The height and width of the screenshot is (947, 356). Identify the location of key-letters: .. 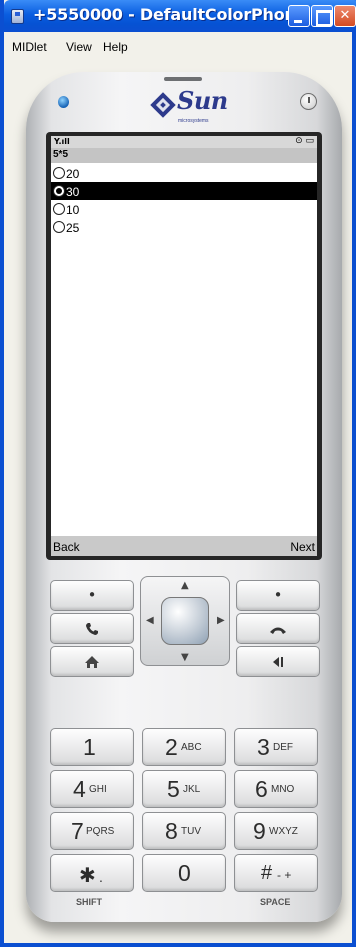
(101, 877).